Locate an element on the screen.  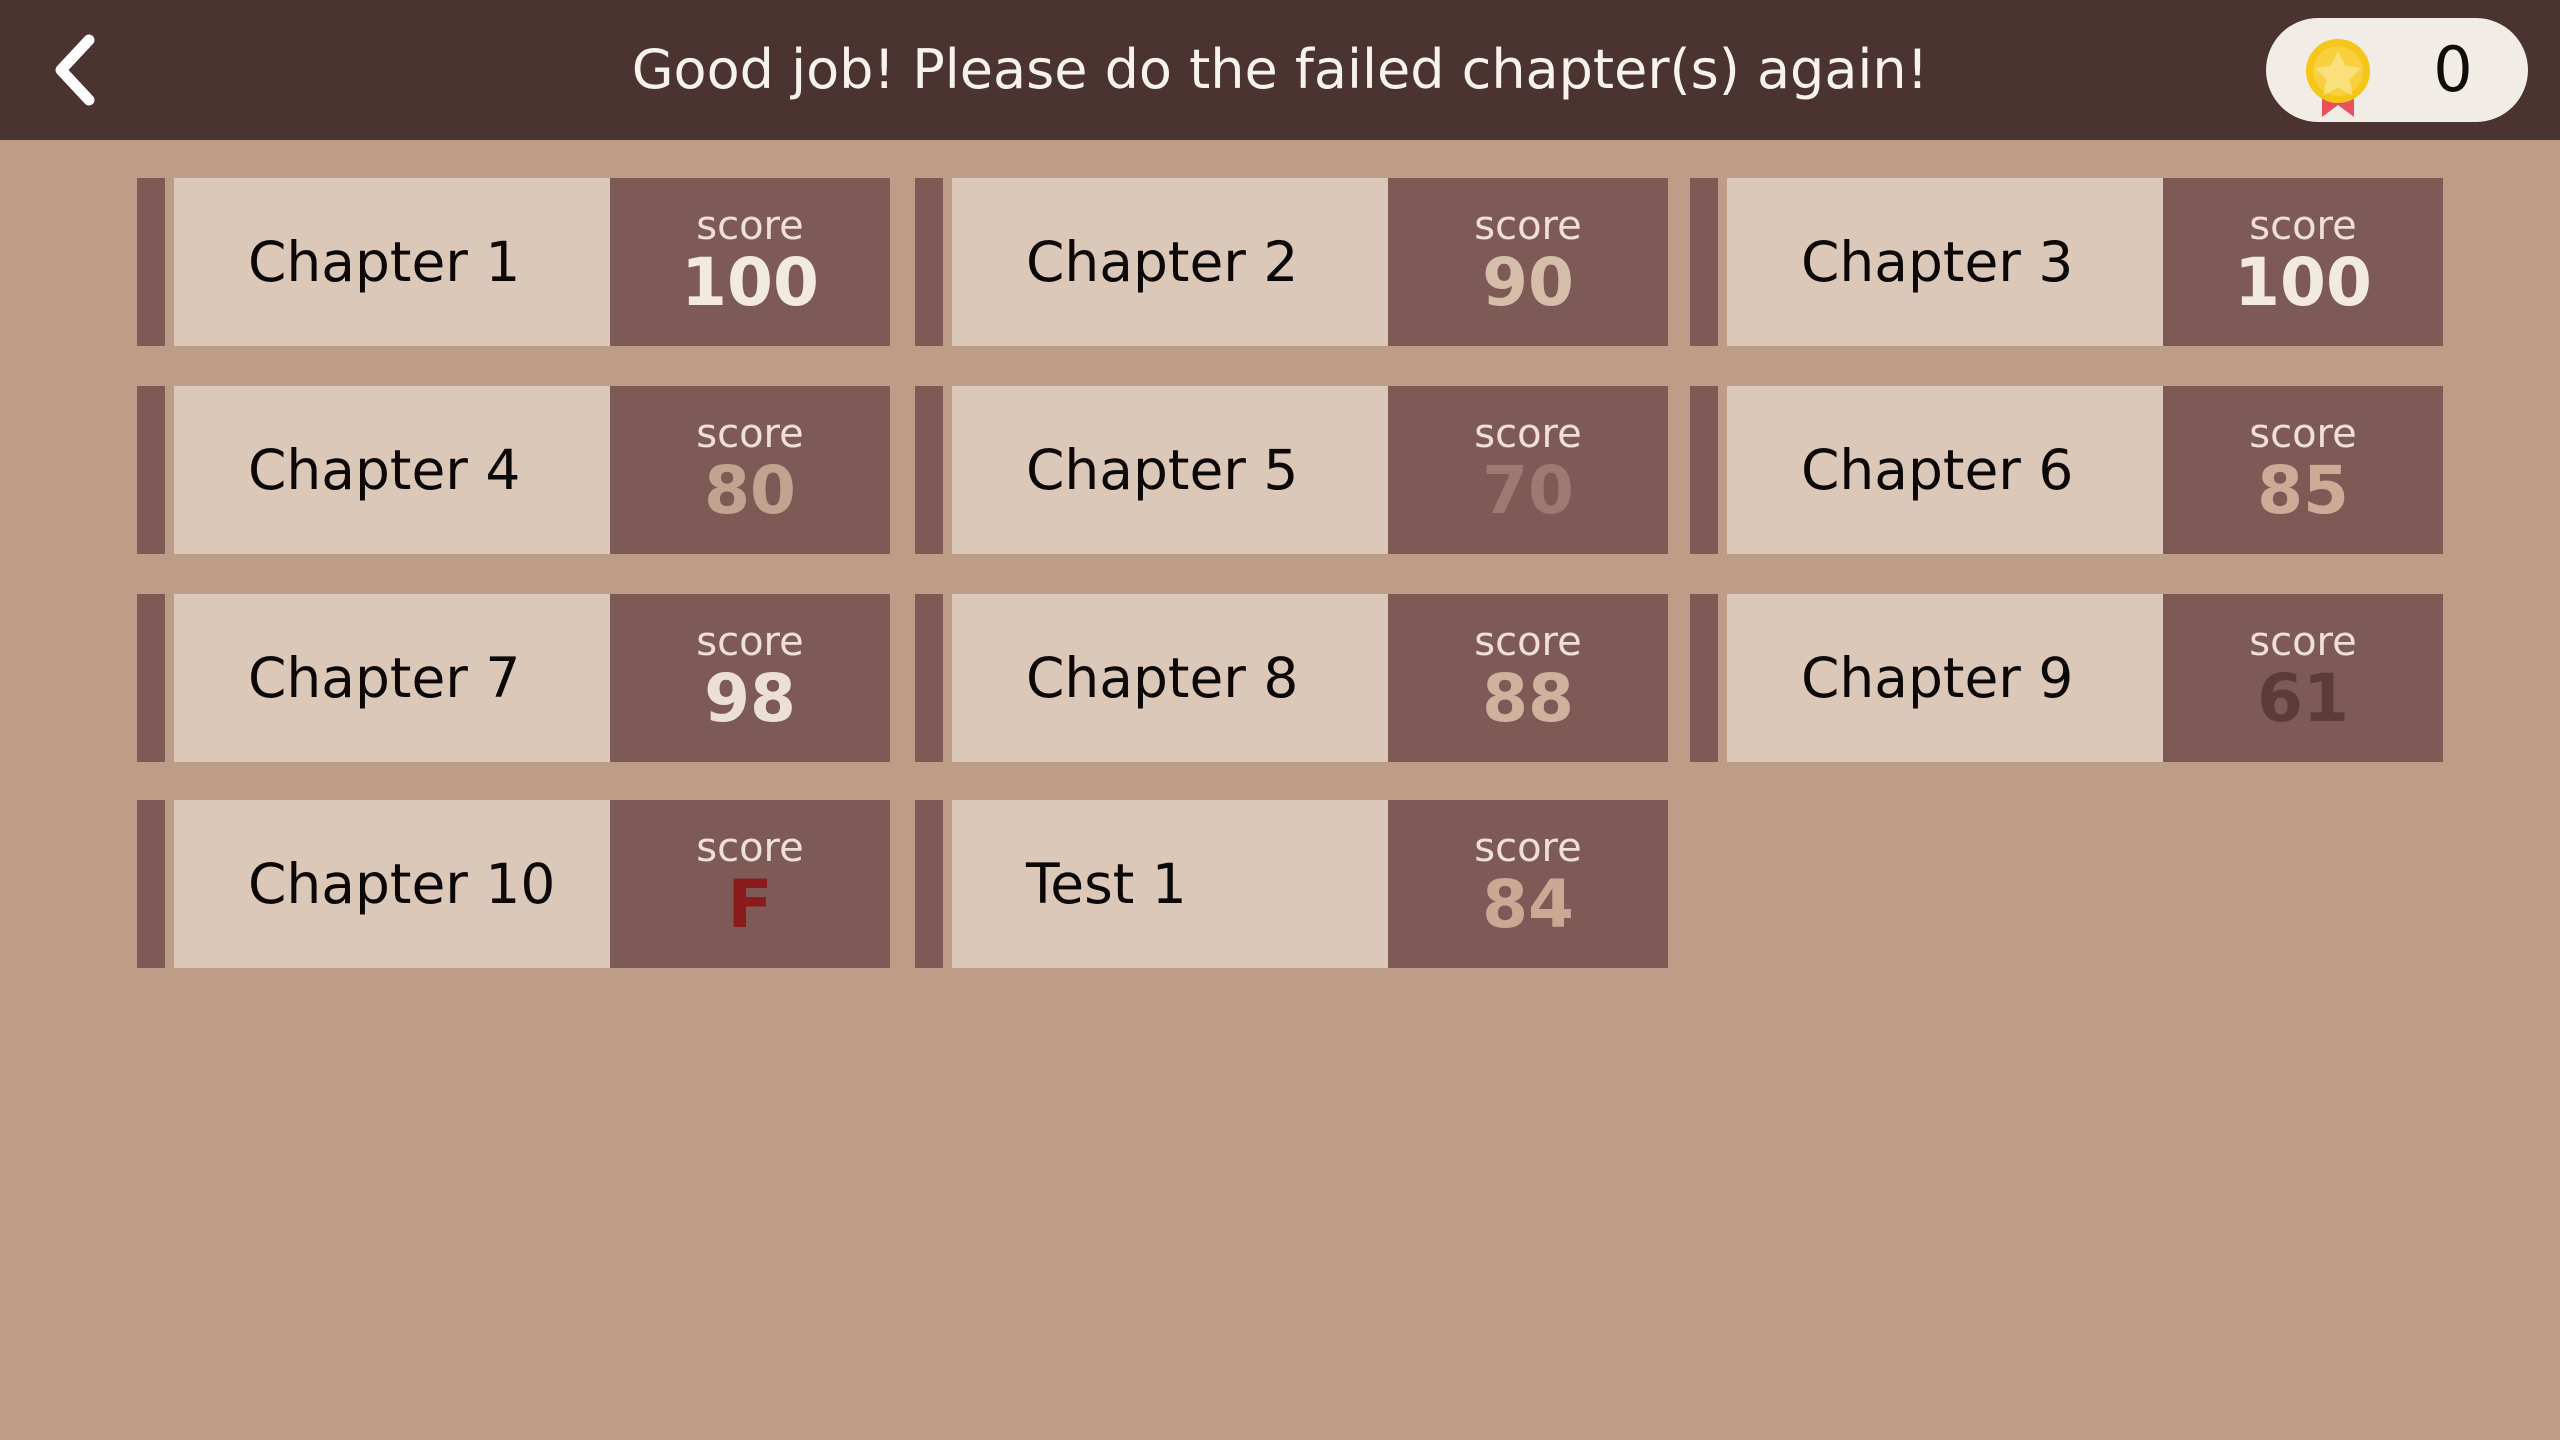
score-panel: score F is located at coordinates (750, 884).